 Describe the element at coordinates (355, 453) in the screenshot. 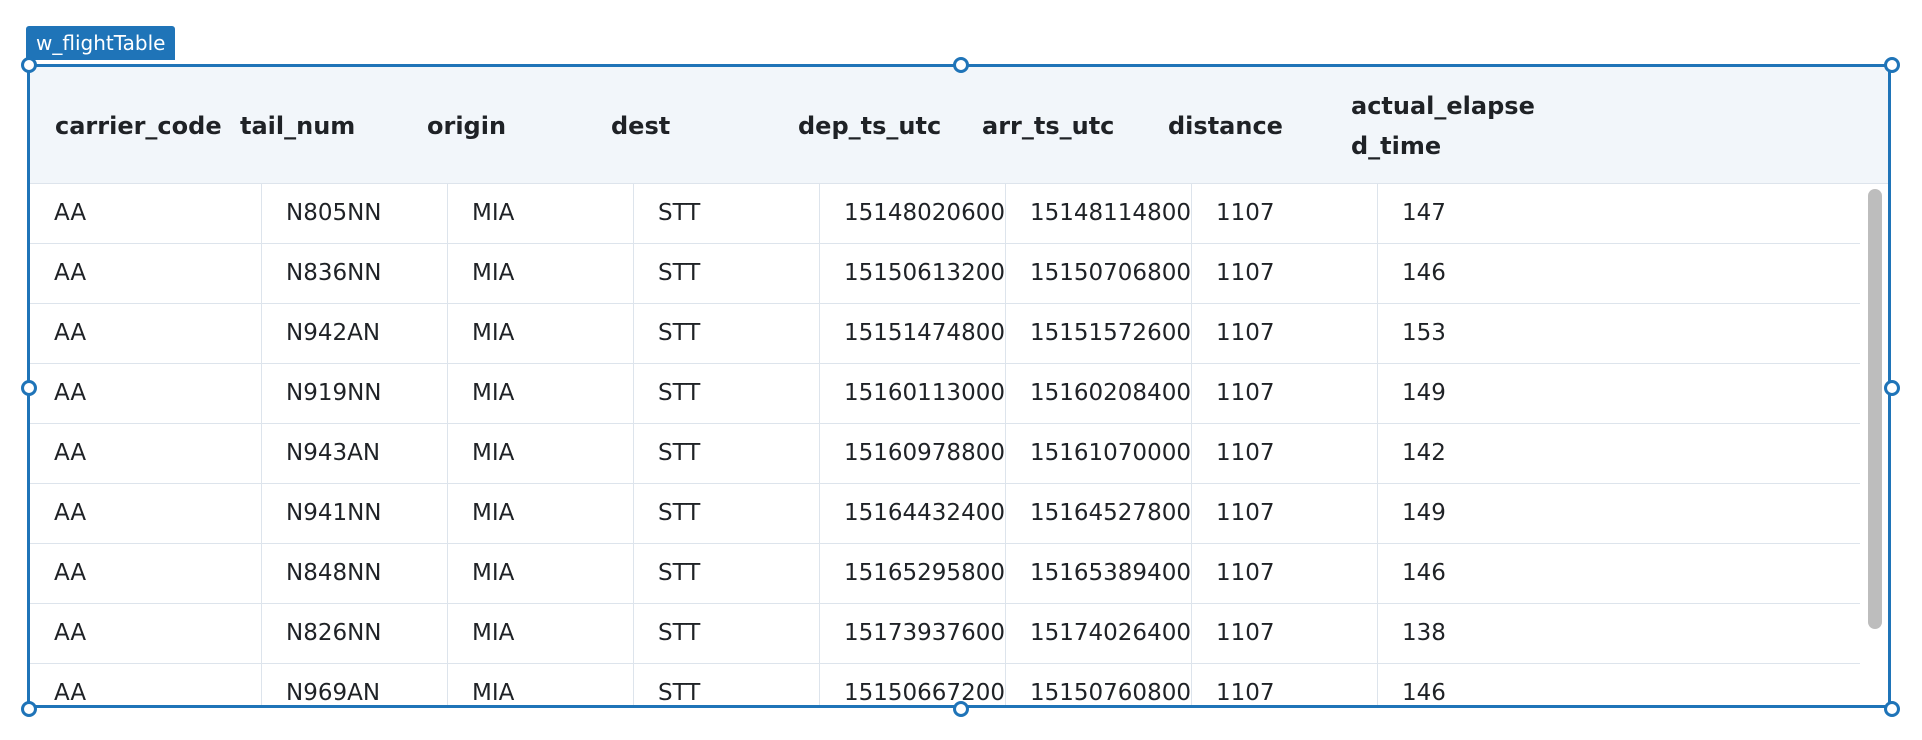

I see `cell-tail-num: N943AN` at that location.